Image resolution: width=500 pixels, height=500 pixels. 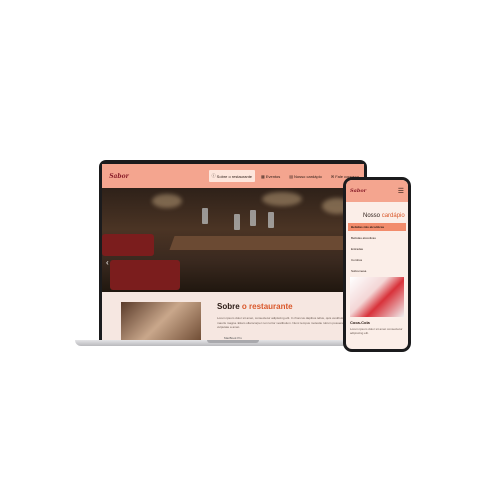 I want to click on menu-item-image, so click(x=377, y=297).